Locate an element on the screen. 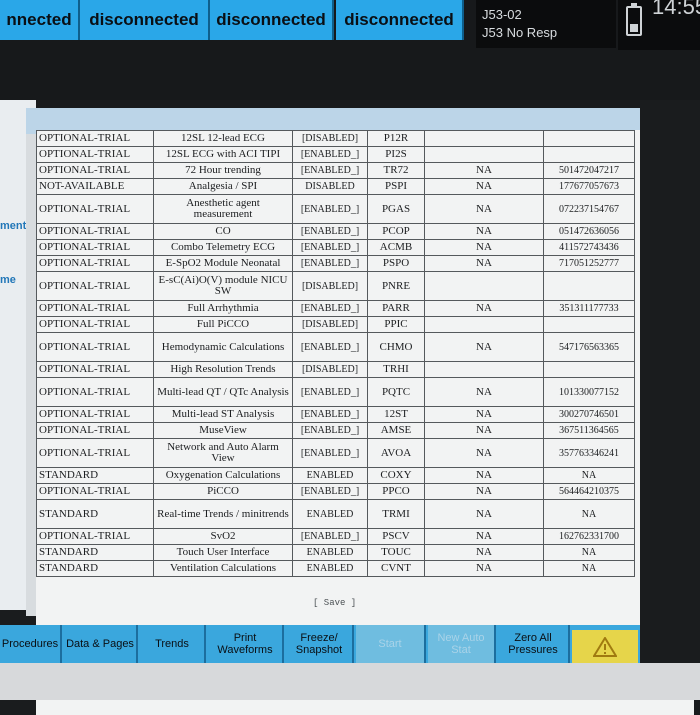  status-line-2: J53 No Resp is located at coordinates (520, 32).